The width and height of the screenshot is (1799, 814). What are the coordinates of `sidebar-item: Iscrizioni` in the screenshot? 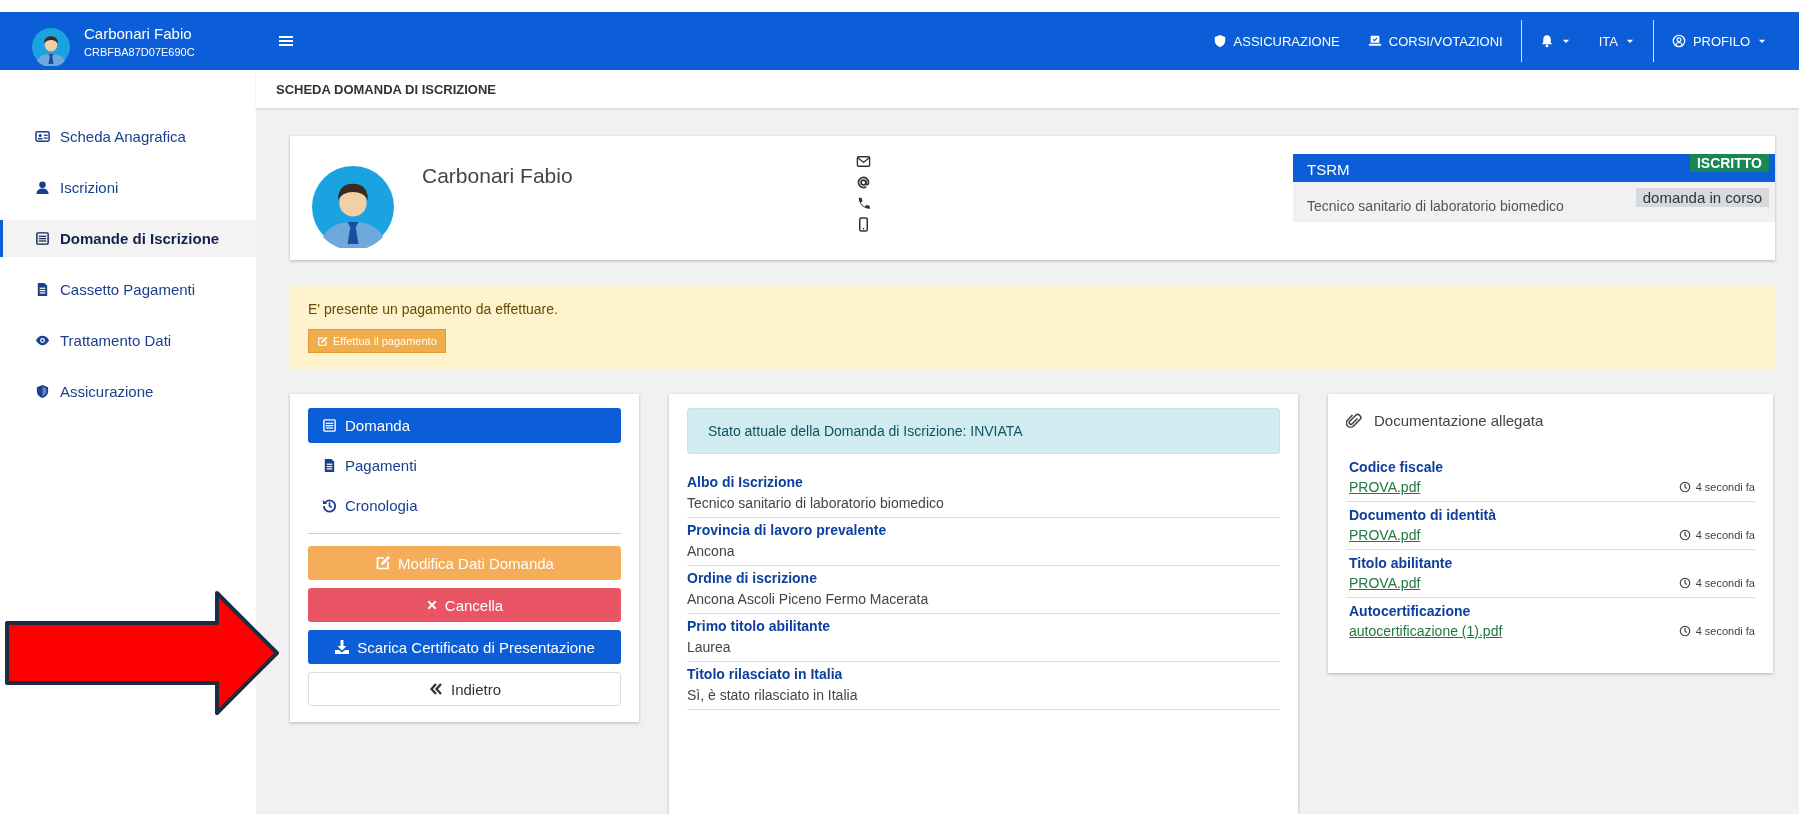 It's located at (128, 187).